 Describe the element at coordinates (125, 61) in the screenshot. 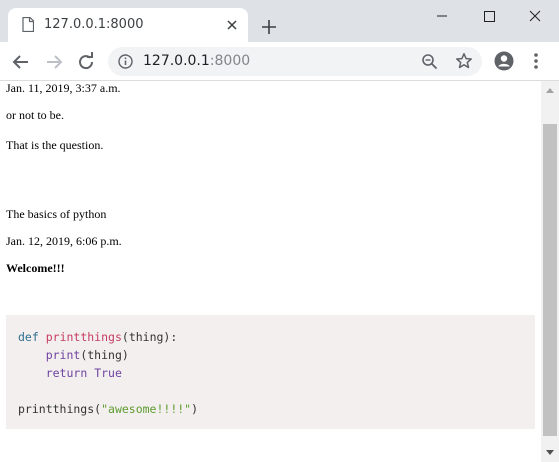

I see `info-icon` at that location.